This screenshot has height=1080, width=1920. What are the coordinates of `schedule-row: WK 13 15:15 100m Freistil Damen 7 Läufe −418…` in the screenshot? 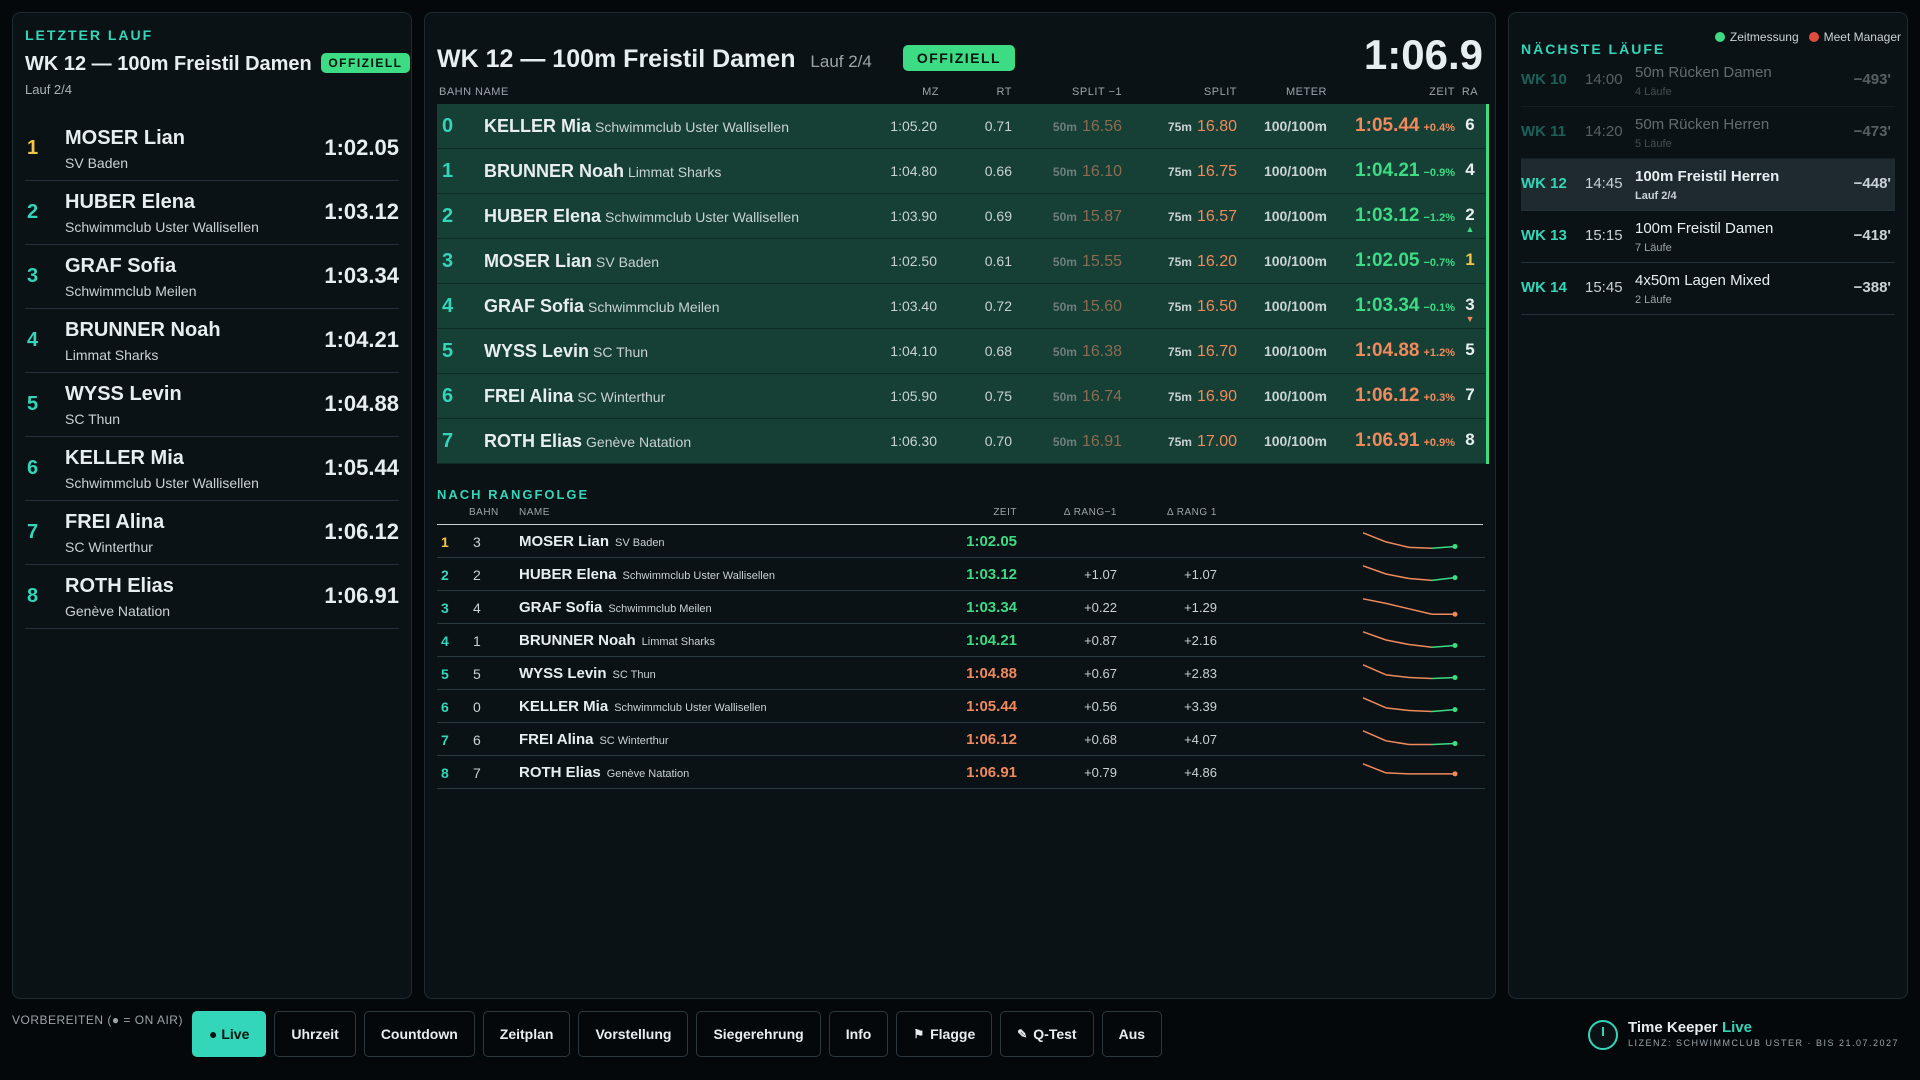 It's located at (1708, 237).